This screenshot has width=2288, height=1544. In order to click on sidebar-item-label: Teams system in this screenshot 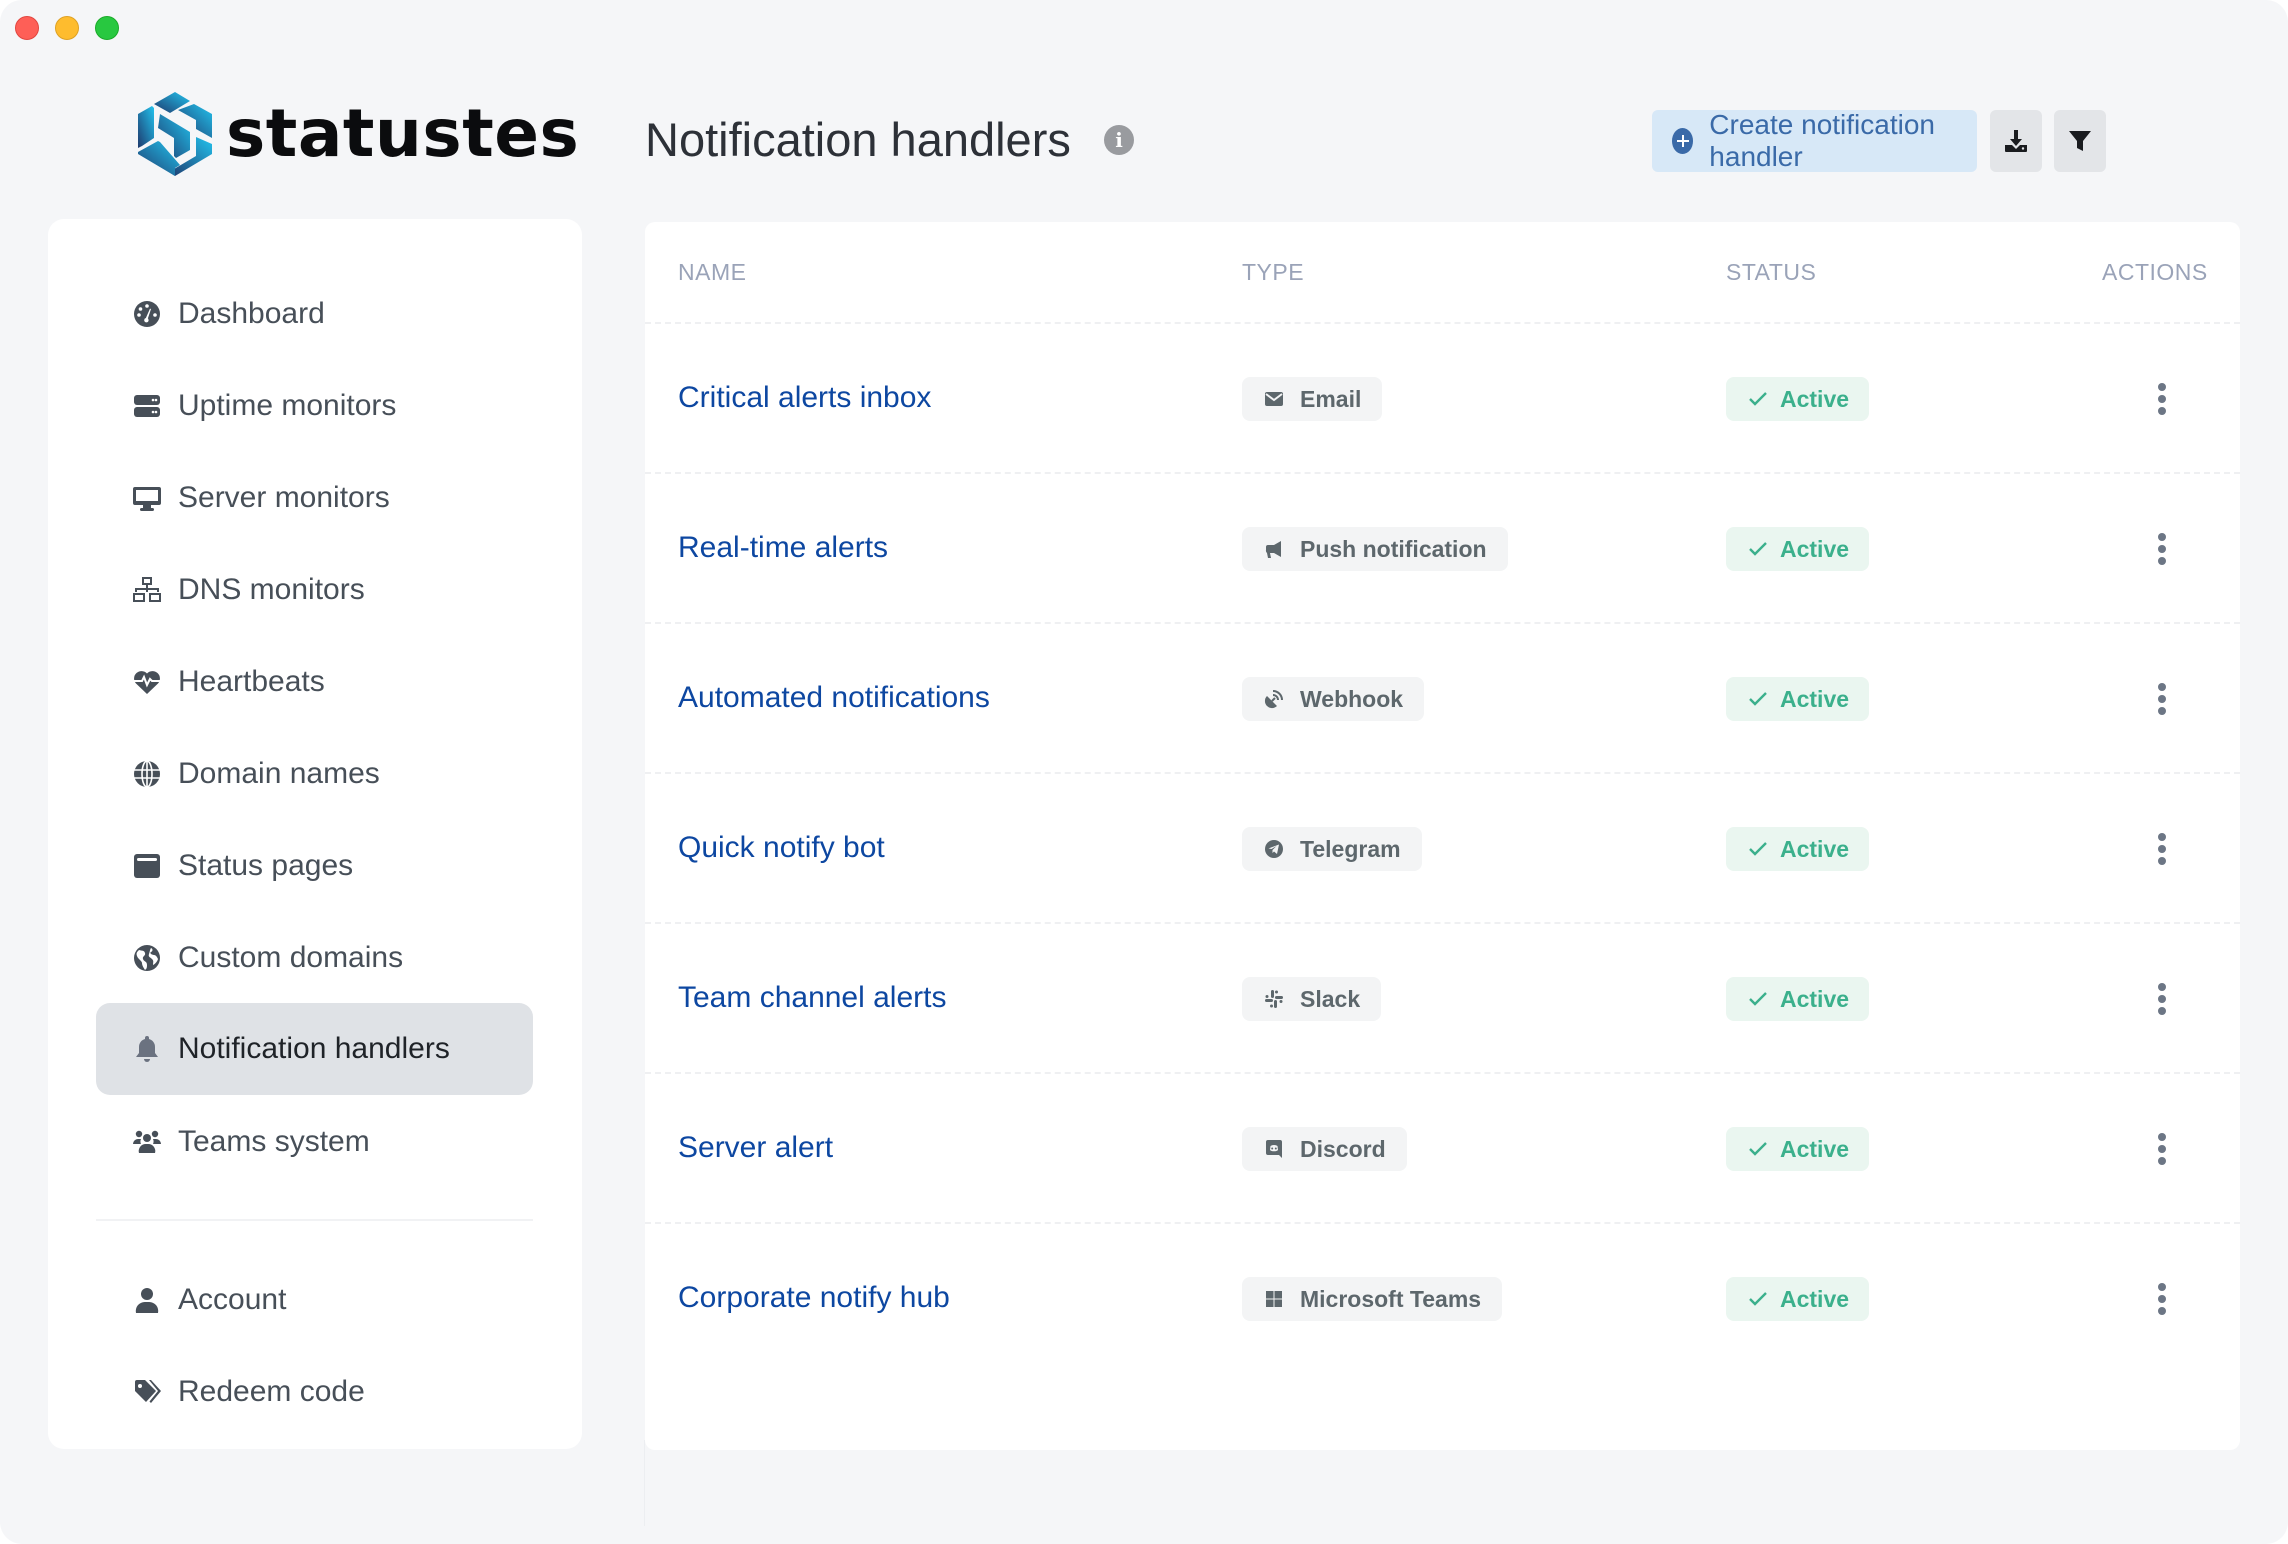, I will do `click(274, 1141)`.